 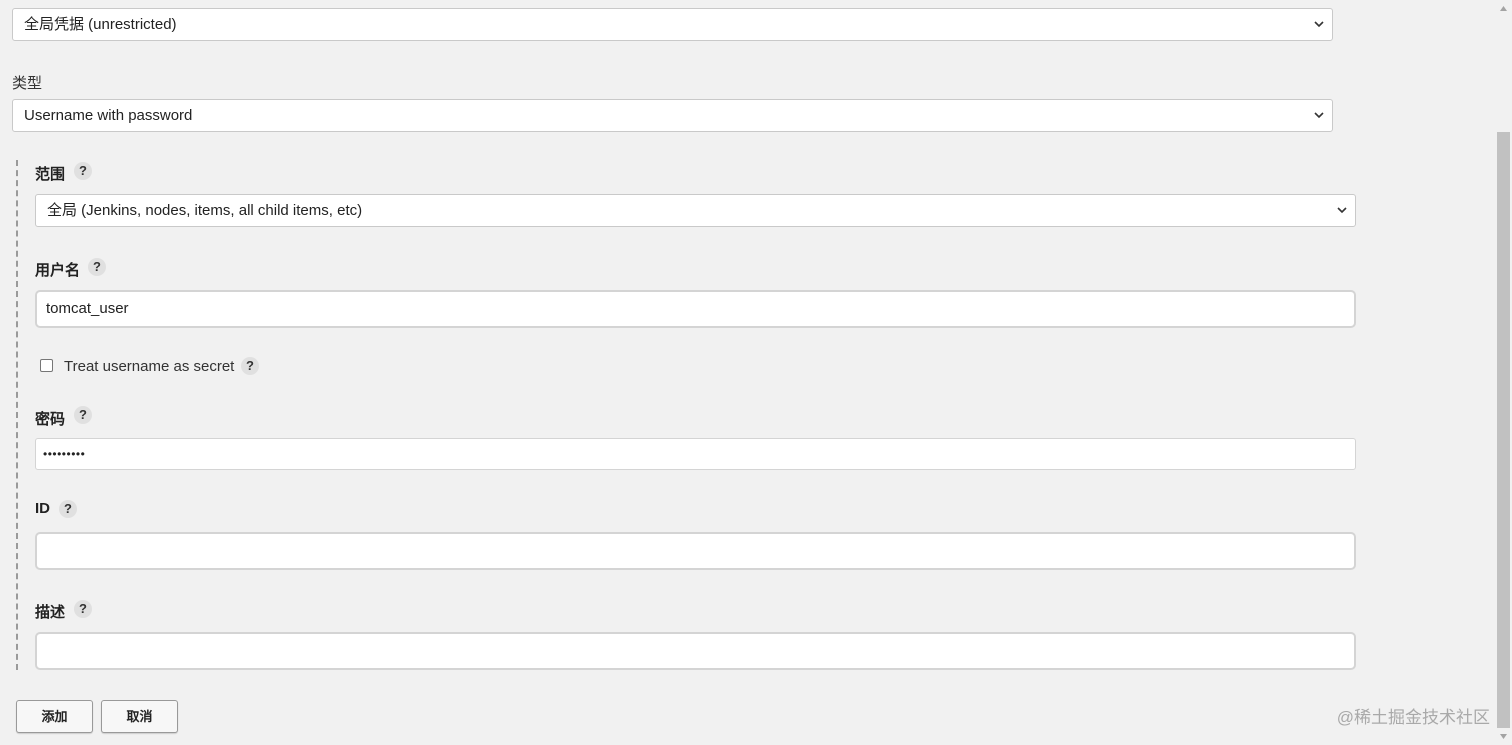 What do you see at coordinates (1413, 717) in the screenshot?
I see `watermark: @稀土掘金技术社区` at bounding box center [1413, 717].